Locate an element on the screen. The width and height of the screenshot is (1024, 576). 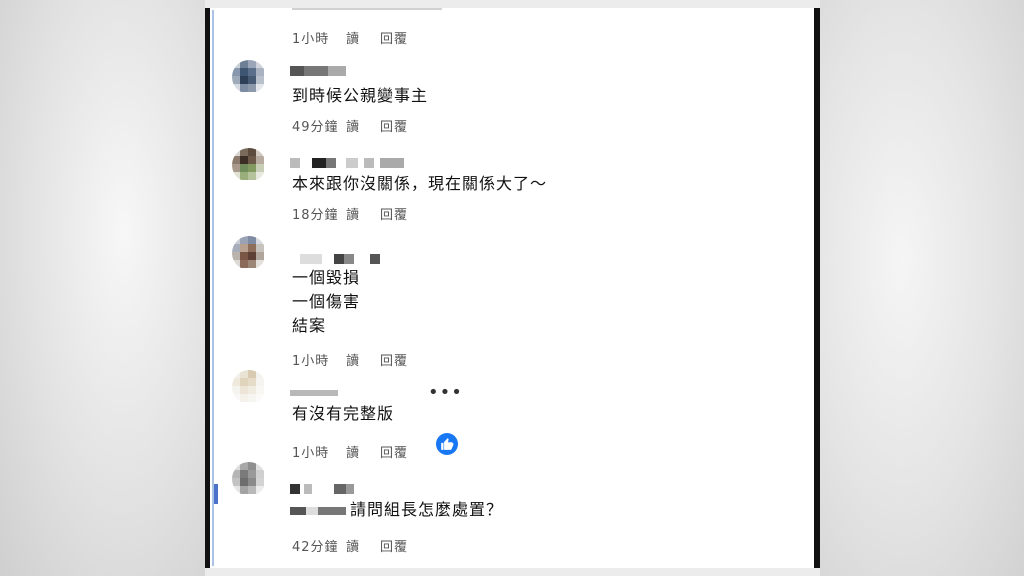
comment-meta: 18分鐘讀回覆 is located at coordinates (350, 213).